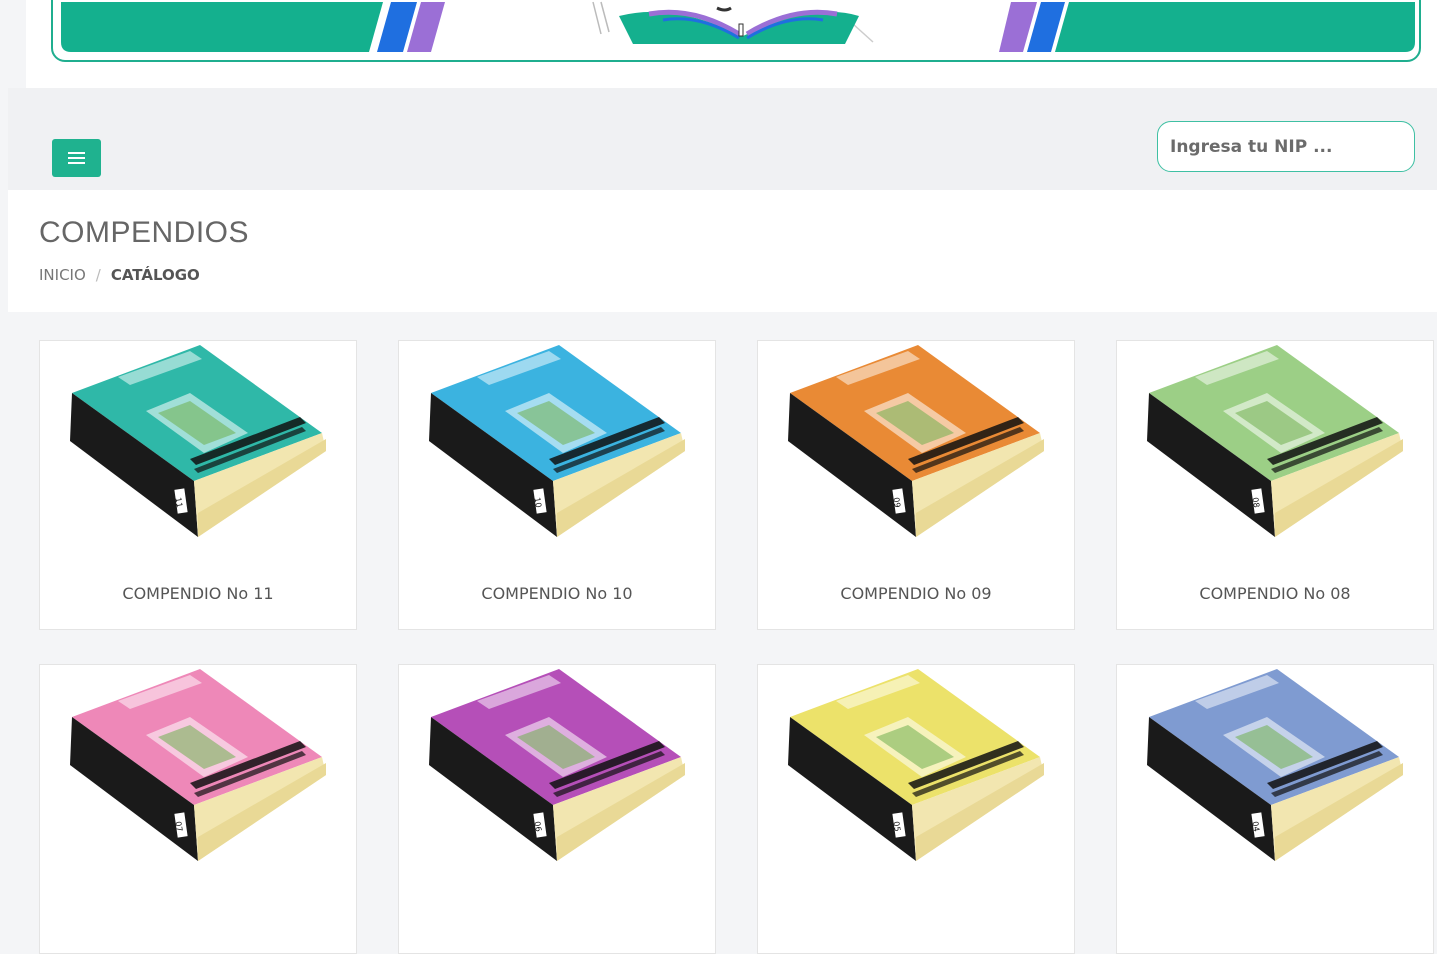  What do you see at coordinates (1275, 593) in the screenshot?
I see `catalog-card-title: COMPENDIO No 08` at bounding box center [1275, 593].